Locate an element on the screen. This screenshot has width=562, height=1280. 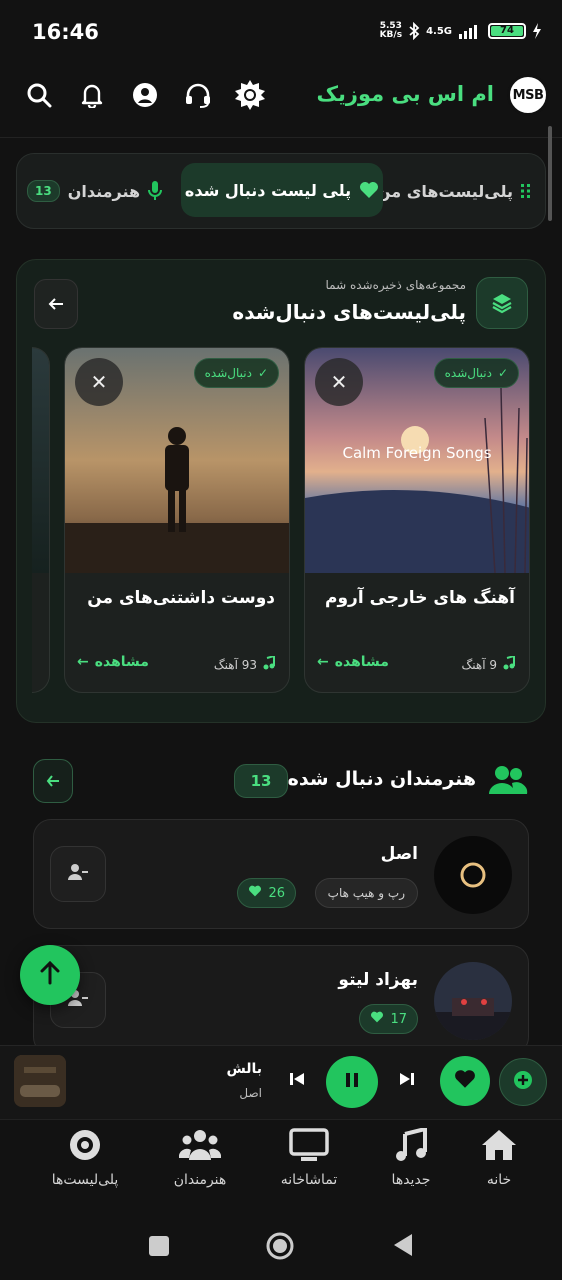
track-count: 93 آهنگ is located at coordinates (244, 663).